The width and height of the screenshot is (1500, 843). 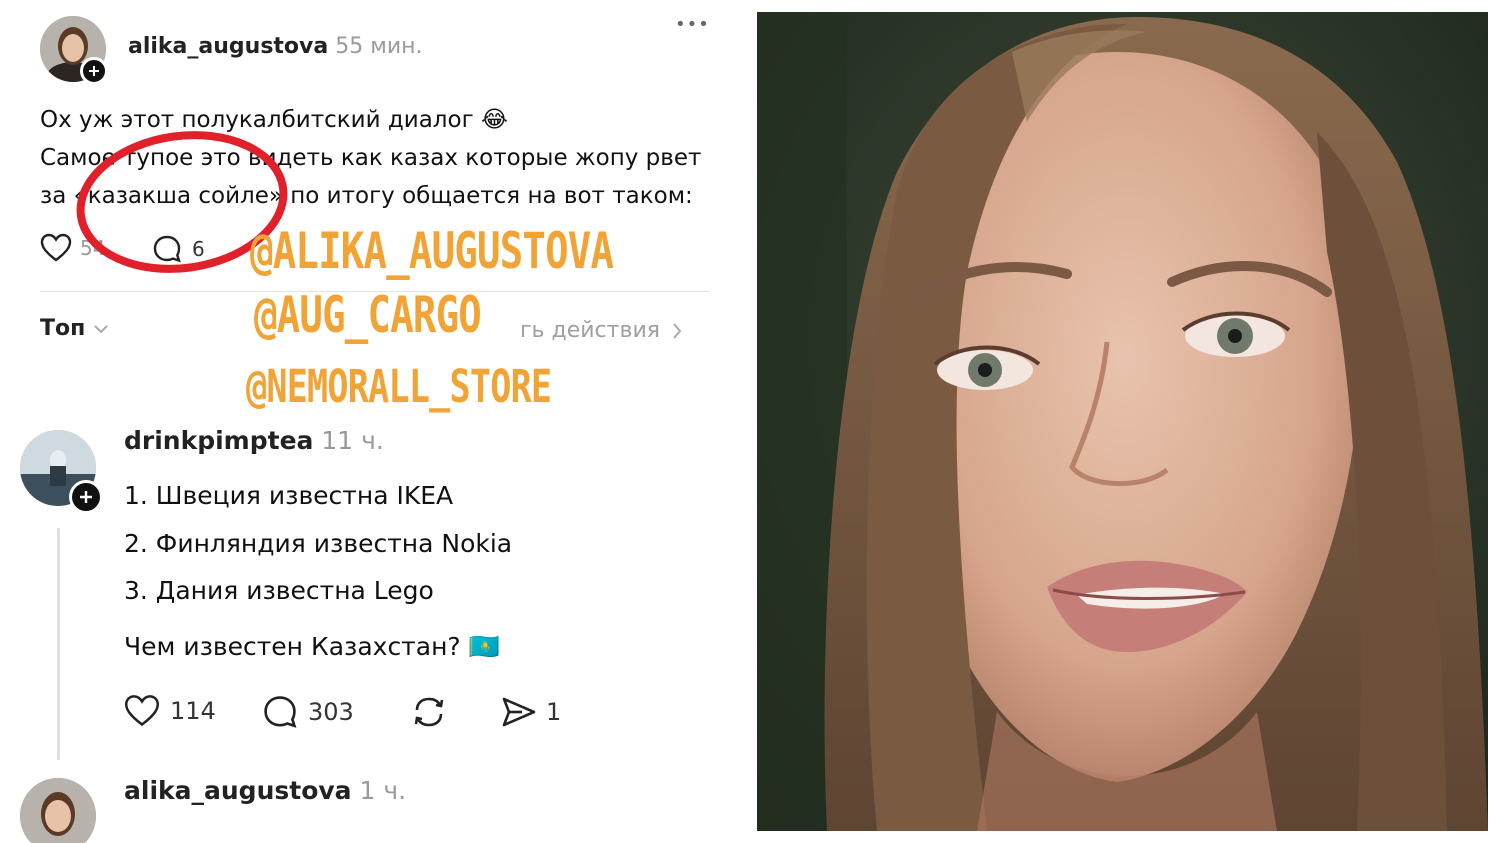 I want to click on reply2-time: 1 ч., so click(x=383, y=790).